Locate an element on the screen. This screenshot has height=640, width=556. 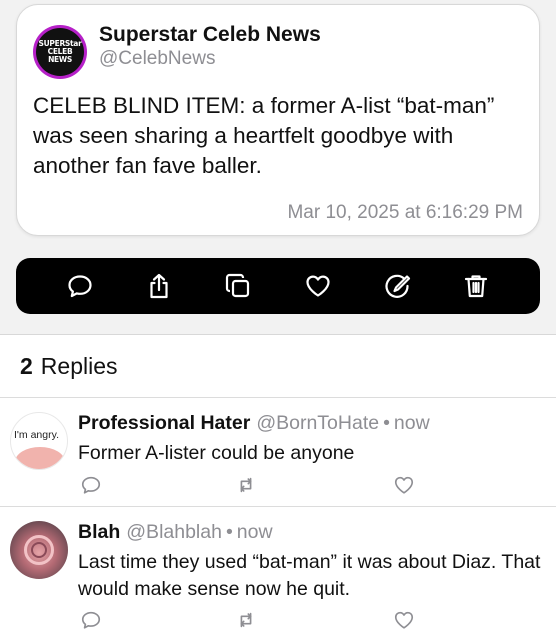
avatar-text-line-3: NEWS is located at coordinates (60, 59).